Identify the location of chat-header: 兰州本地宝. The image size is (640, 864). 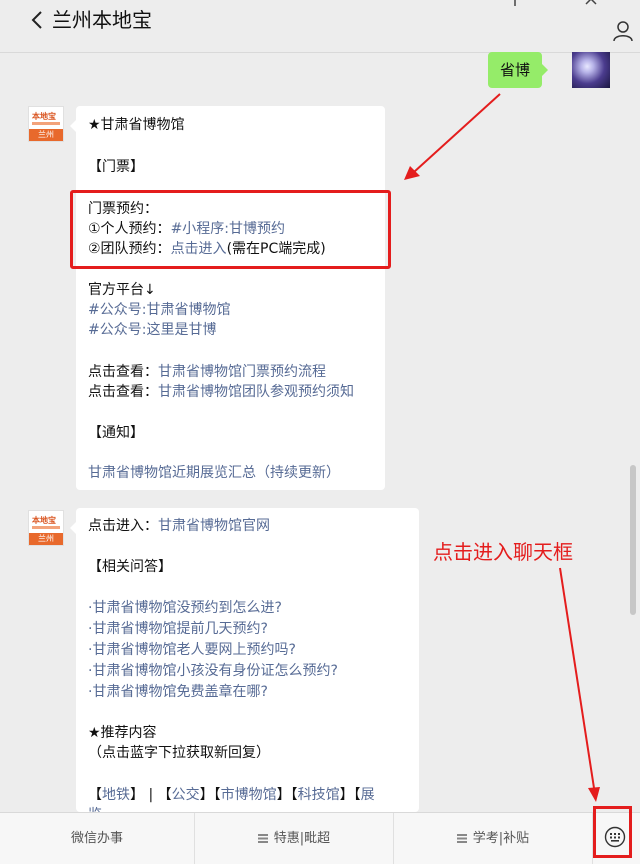
(320, 26).